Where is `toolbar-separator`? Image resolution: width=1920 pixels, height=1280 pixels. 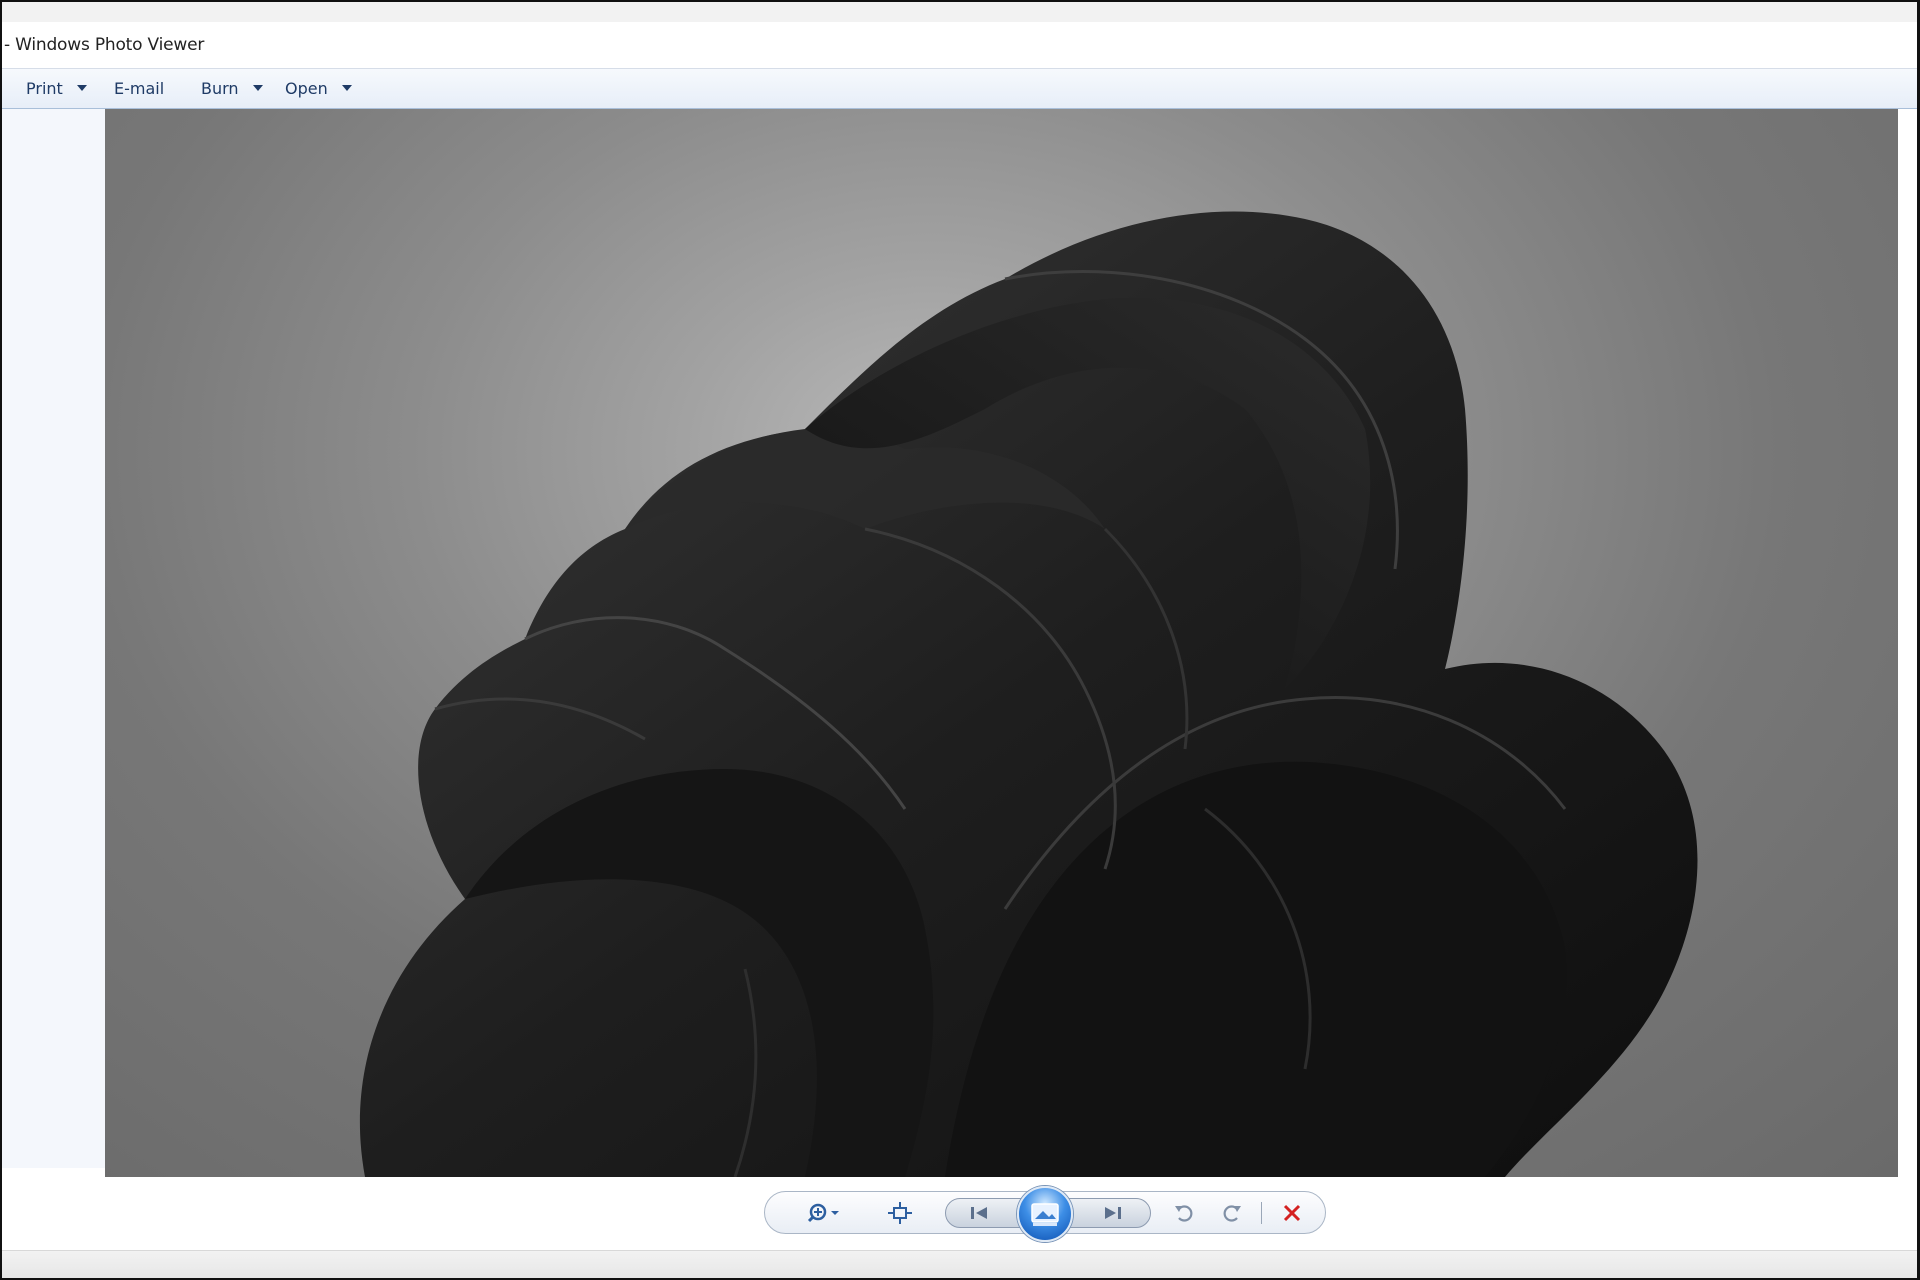
toolbar-separator is located at coordinates (1261, 1213).